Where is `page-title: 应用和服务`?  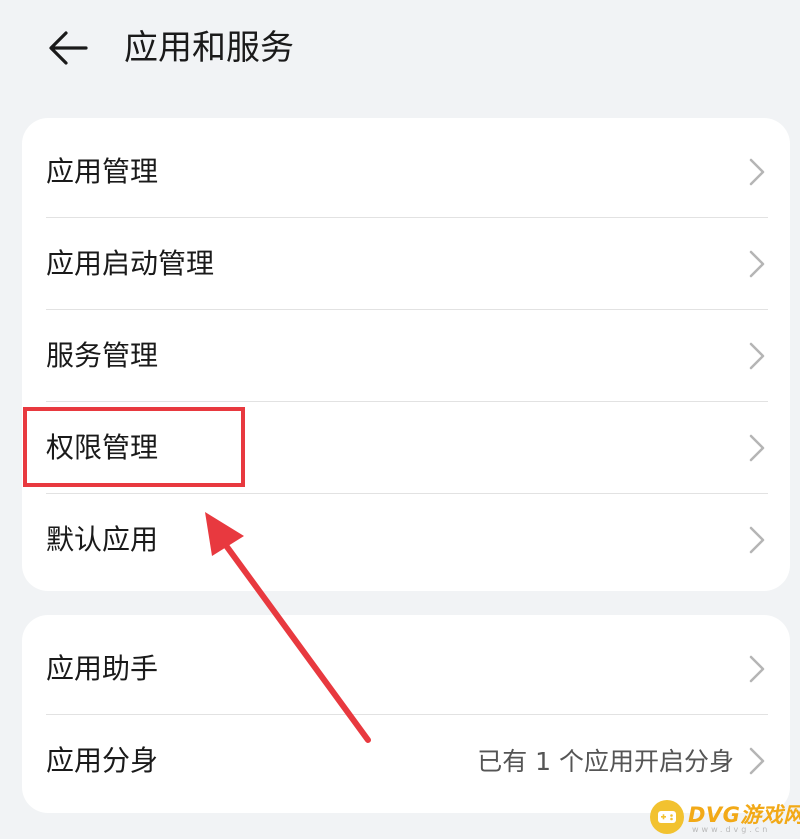 page-title: 应用和服务 is located at coordinates (209, 48).